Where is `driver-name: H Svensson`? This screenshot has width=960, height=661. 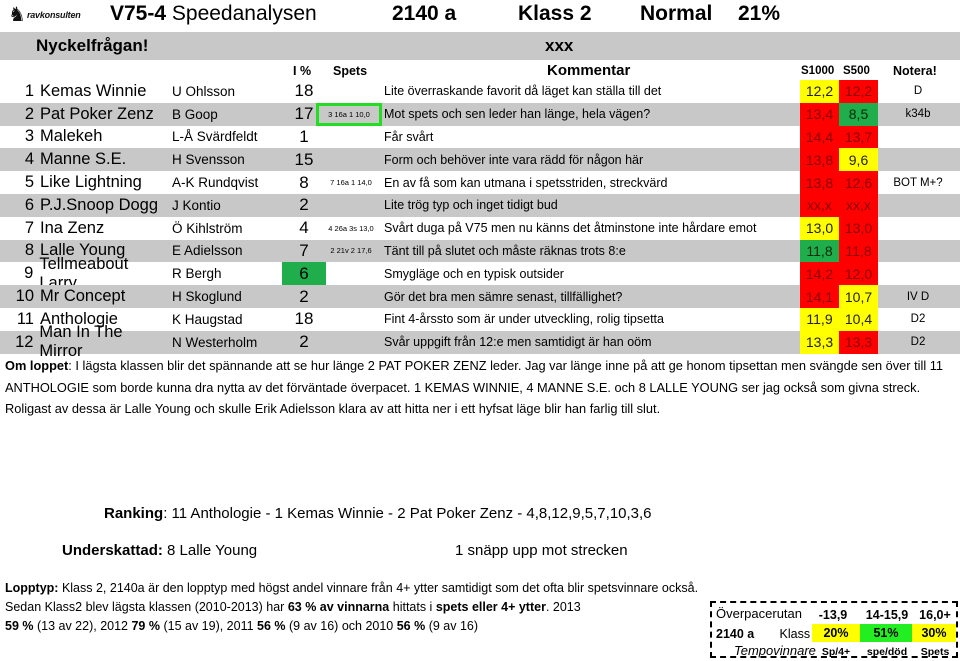
driver-name: H Svensson is located at coordinates (208, 160).